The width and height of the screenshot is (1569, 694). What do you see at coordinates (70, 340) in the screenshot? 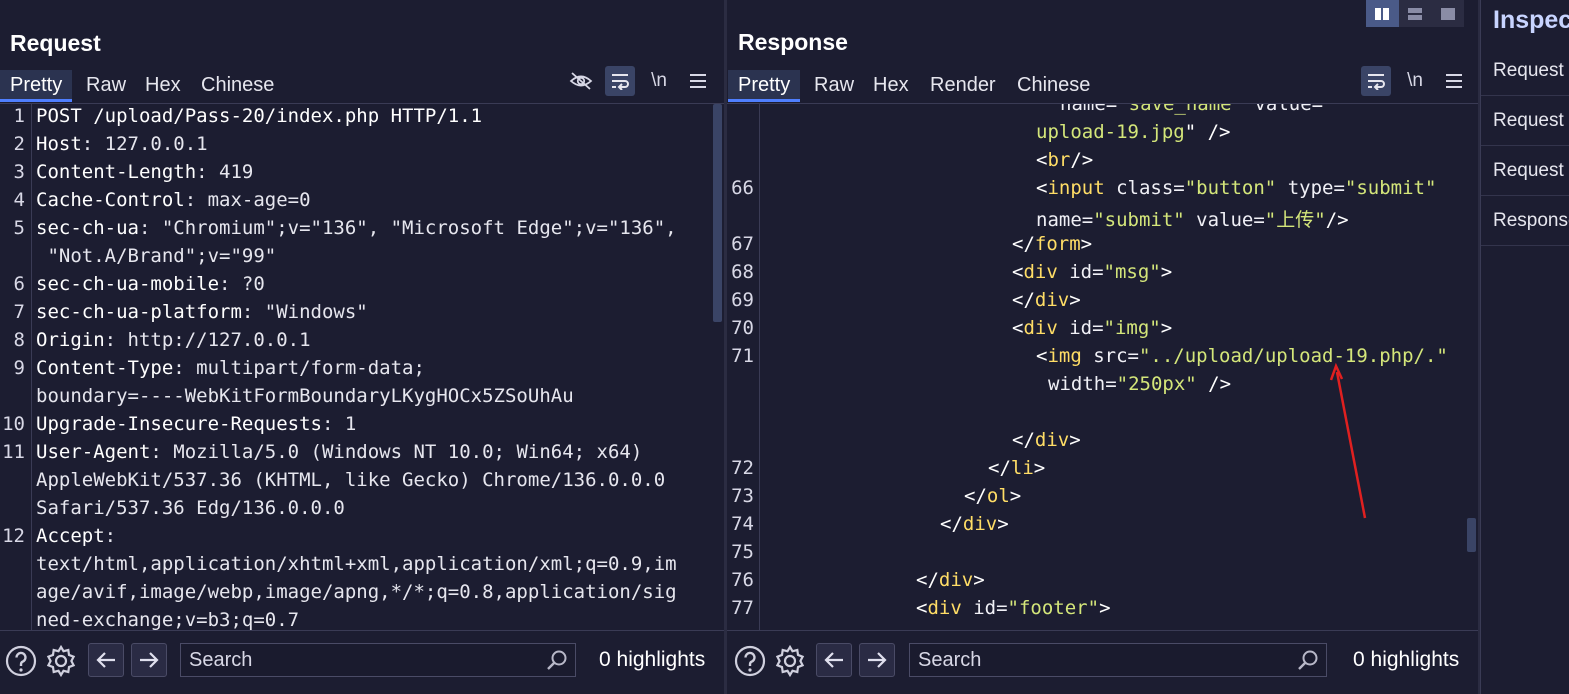
I see `header-name: Origin` at bounding box center [70, 340].